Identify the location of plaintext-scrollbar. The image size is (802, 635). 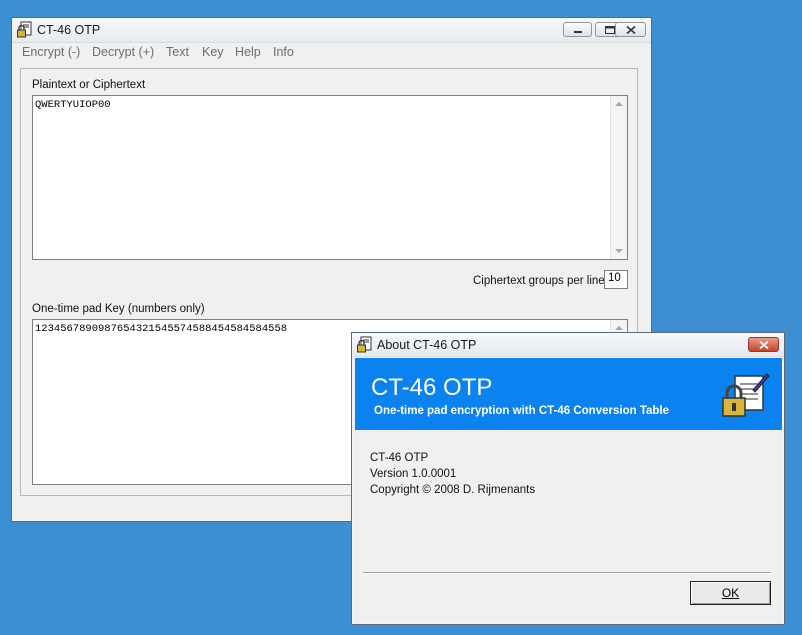
(618, 177).